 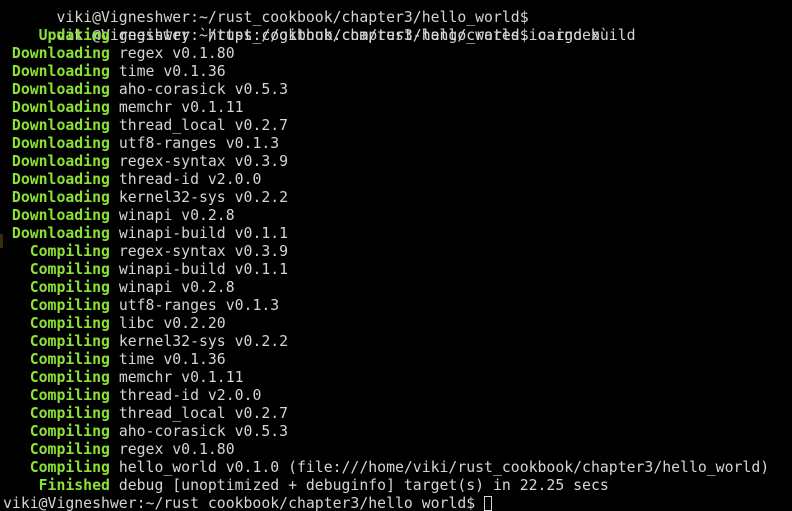 What do you see at coordinates (167, 323) in the screenshot?
I see `output-text: libc v0.2.20` at bounding box center [167, 323].